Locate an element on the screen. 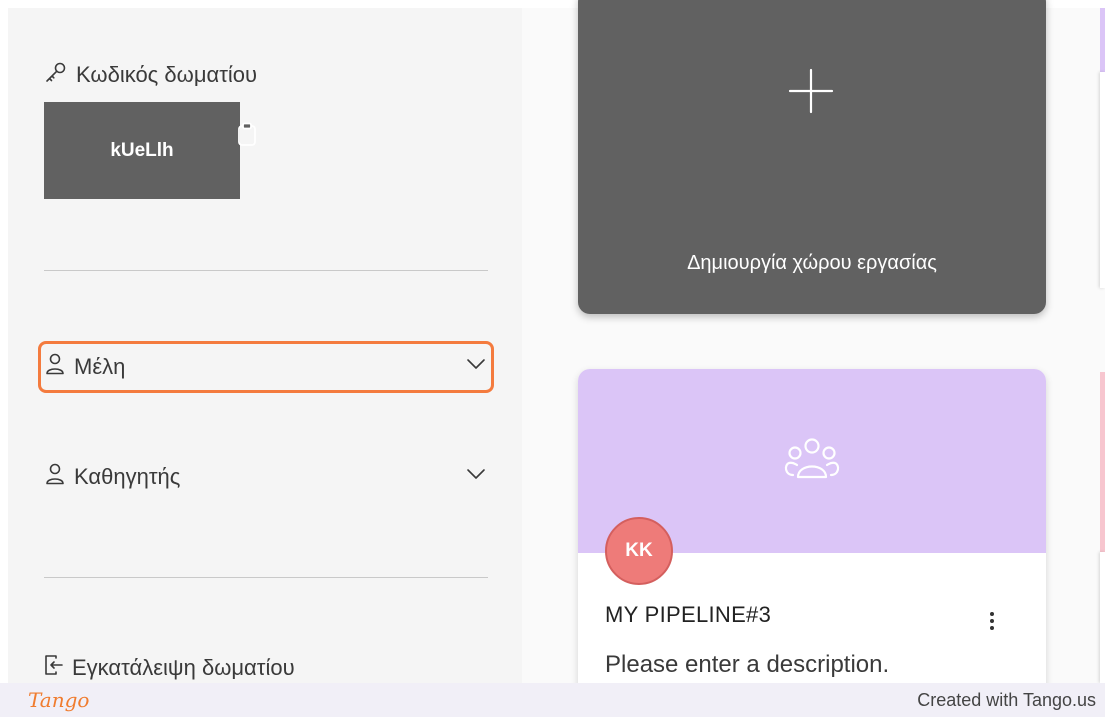 The height and width of the screenshot is (717, 1105). group-icon is located at coordinates (812, 463).